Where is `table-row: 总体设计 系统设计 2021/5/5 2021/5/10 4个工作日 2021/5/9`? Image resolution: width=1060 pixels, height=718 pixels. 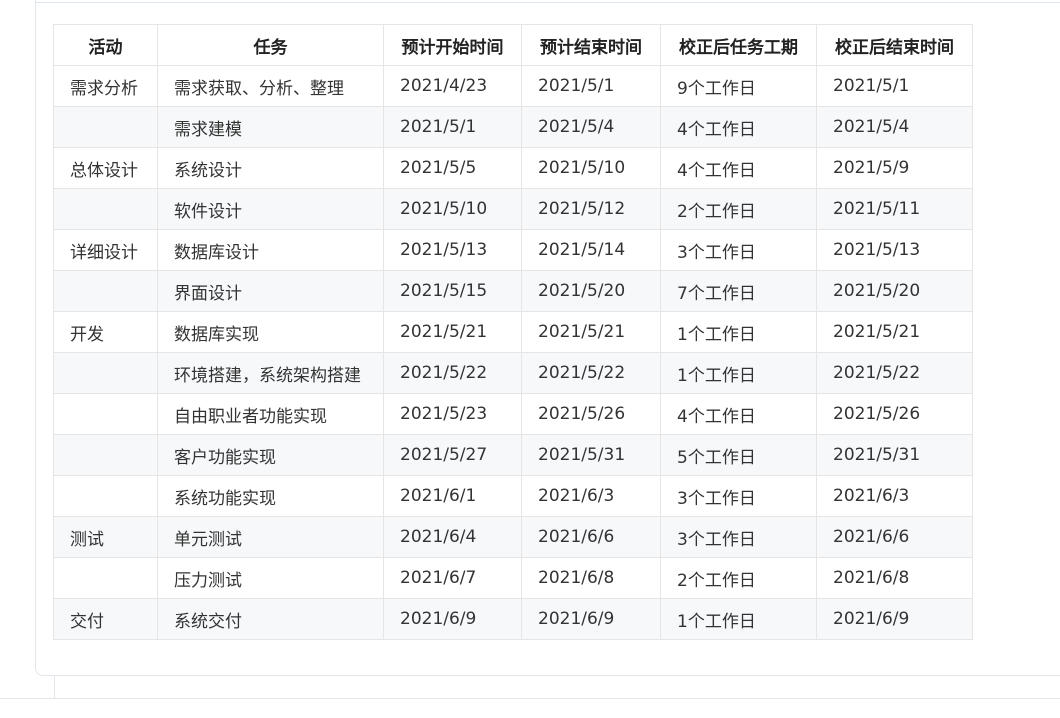
table-row: 总体设计 系统设计 2021/5/5 2021/5/10 4个工作日 2021/5/9 is located at coordinates (513, 168).